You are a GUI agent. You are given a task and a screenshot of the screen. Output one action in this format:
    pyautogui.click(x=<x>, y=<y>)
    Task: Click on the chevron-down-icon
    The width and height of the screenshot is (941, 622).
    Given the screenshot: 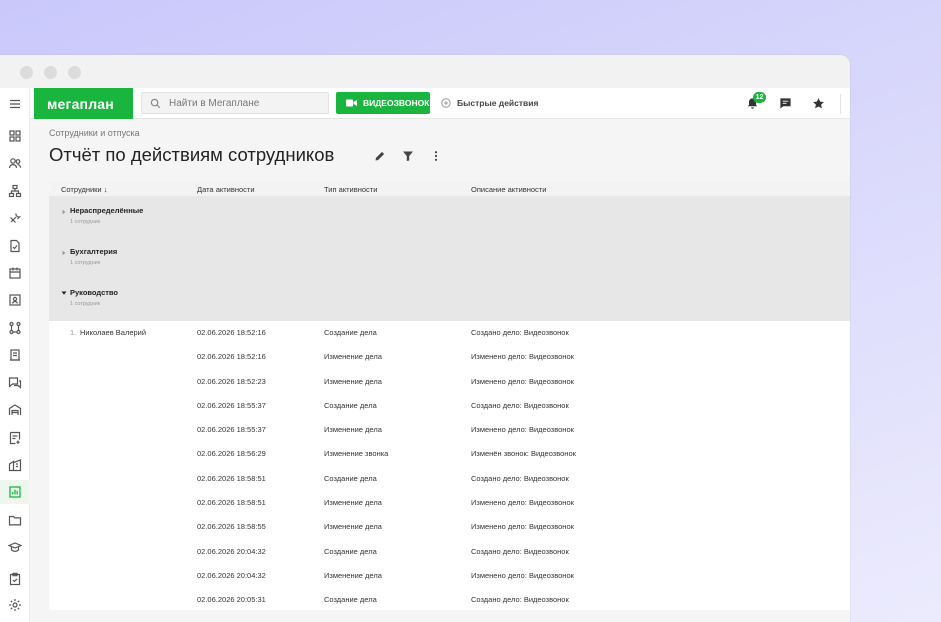 What is the action you would take?
    pyautogui.click(x=64, y=293)
    